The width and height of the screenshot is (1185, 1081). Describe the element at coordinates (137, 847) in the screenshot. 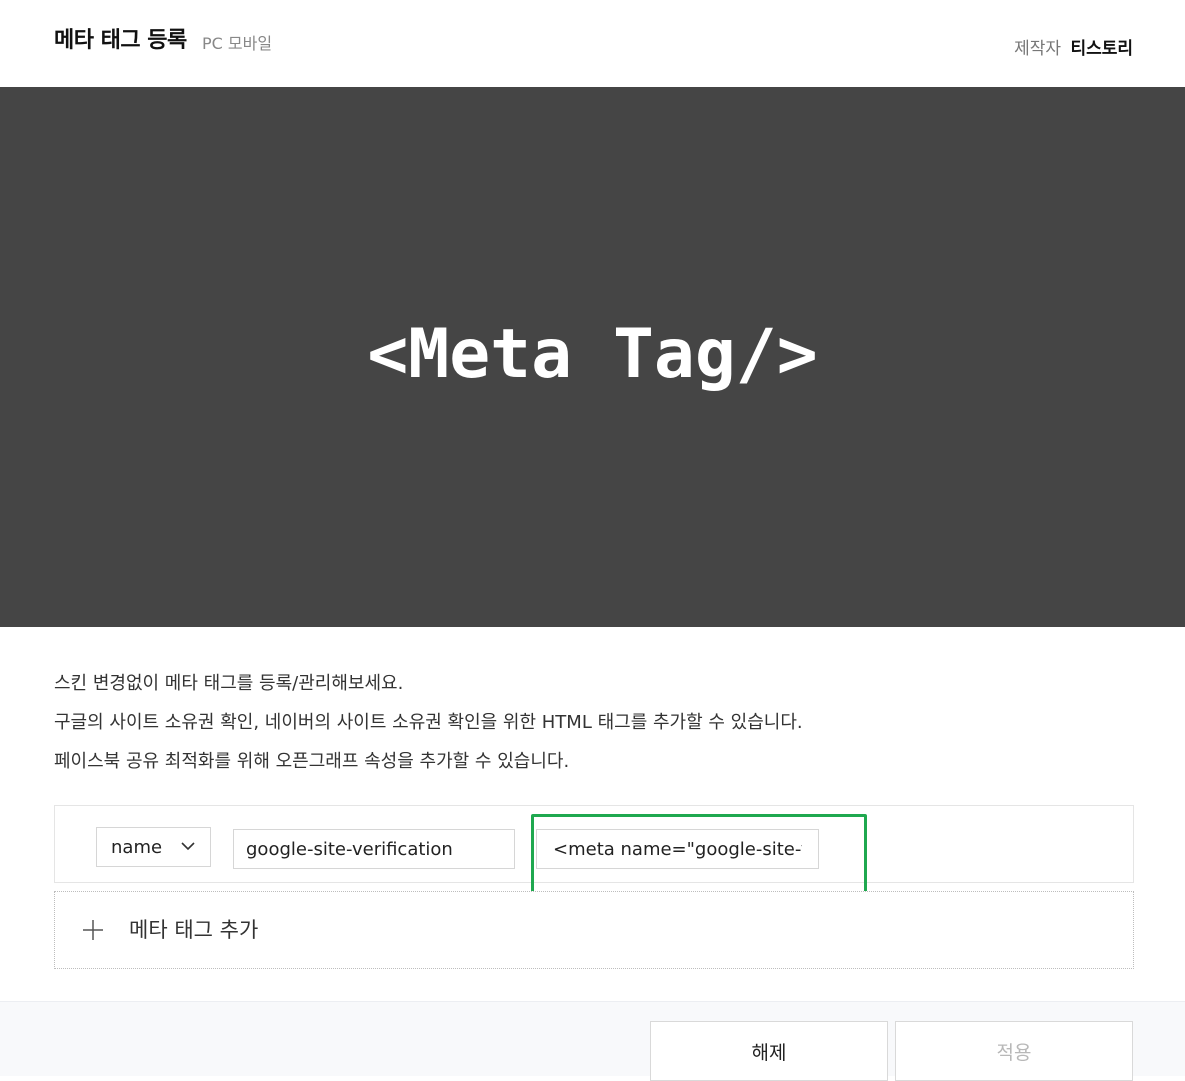

I see `attribute-select-value: name` at that location.